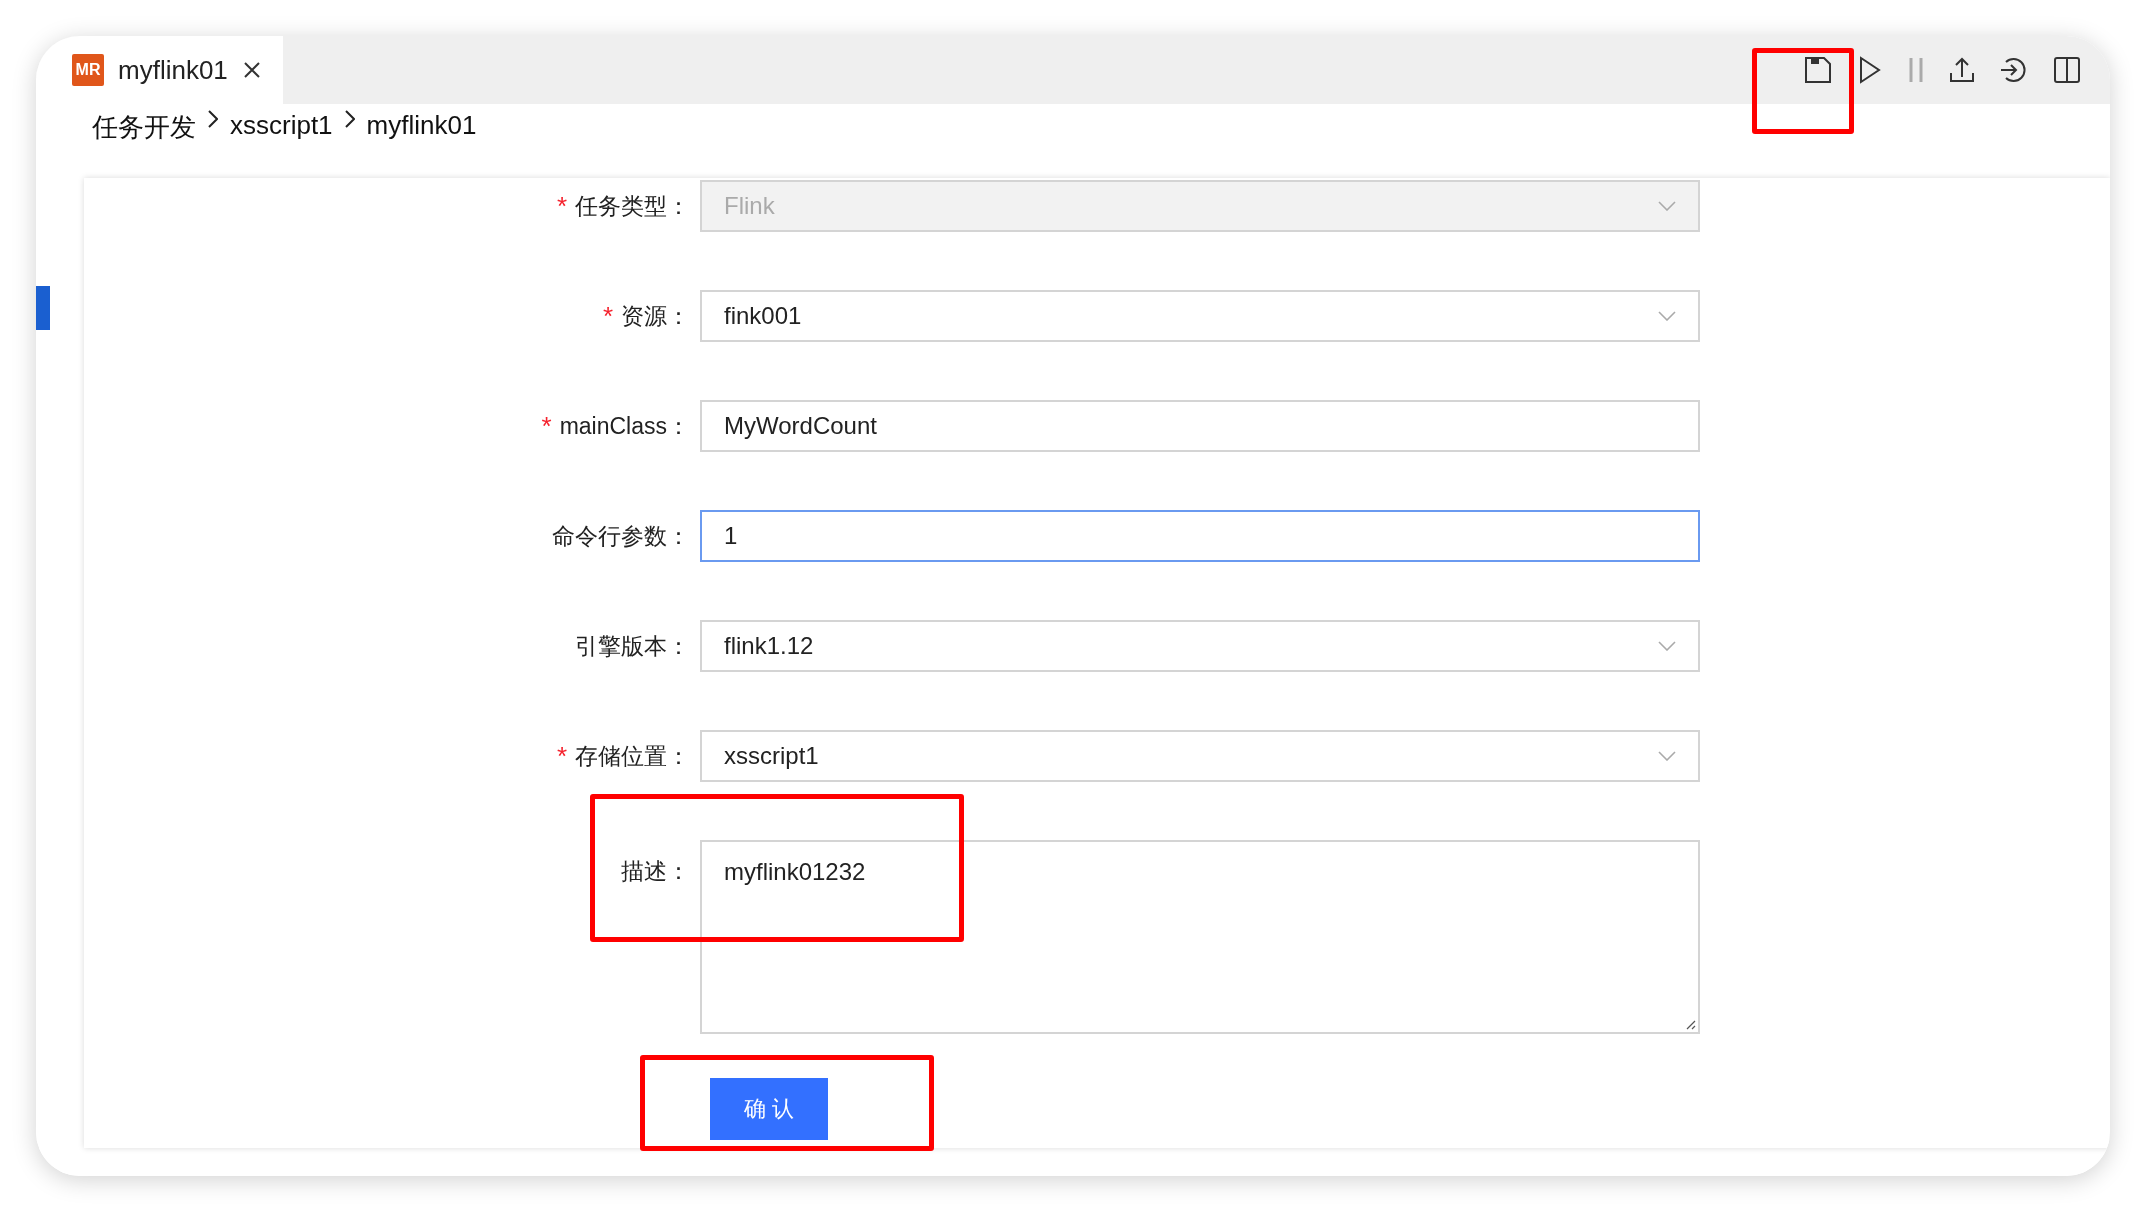  I want to click on save-icon, so click(1818, 70).